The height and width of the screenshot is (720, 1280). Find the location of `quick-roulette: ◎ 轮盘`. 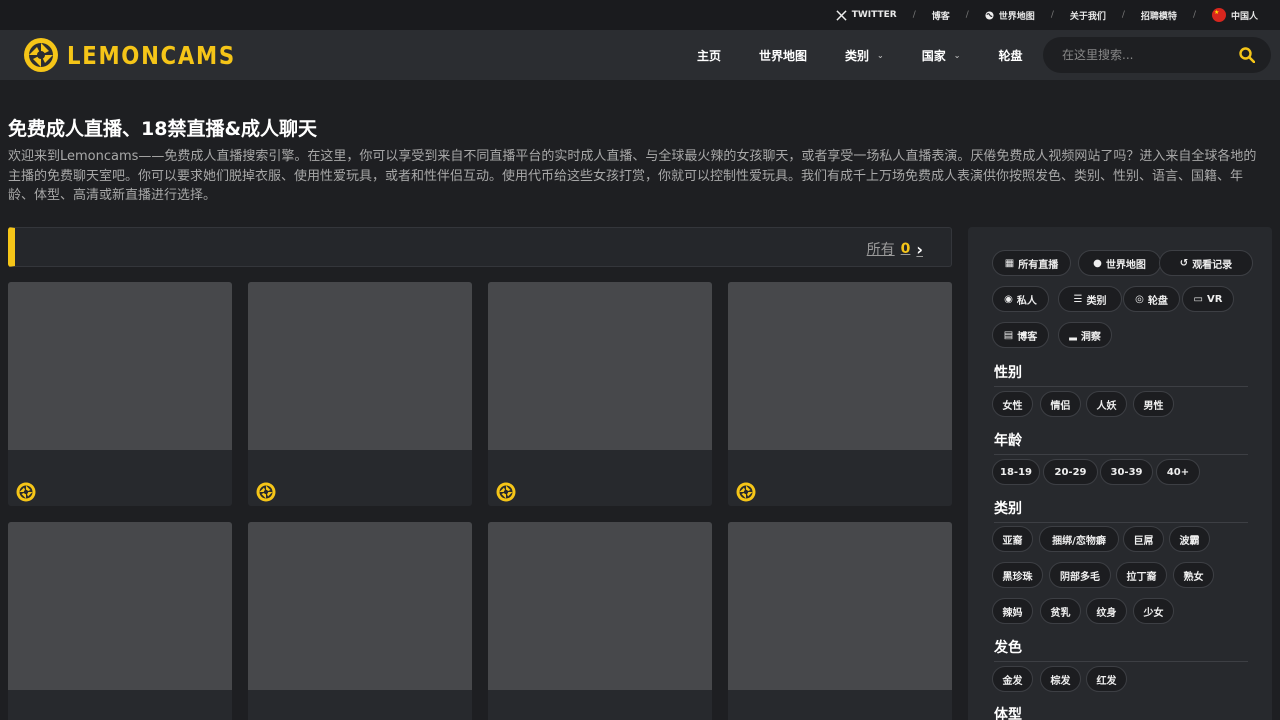

quick-roulette: ◎ 轮盘 is located at coordinates (1151, 299).